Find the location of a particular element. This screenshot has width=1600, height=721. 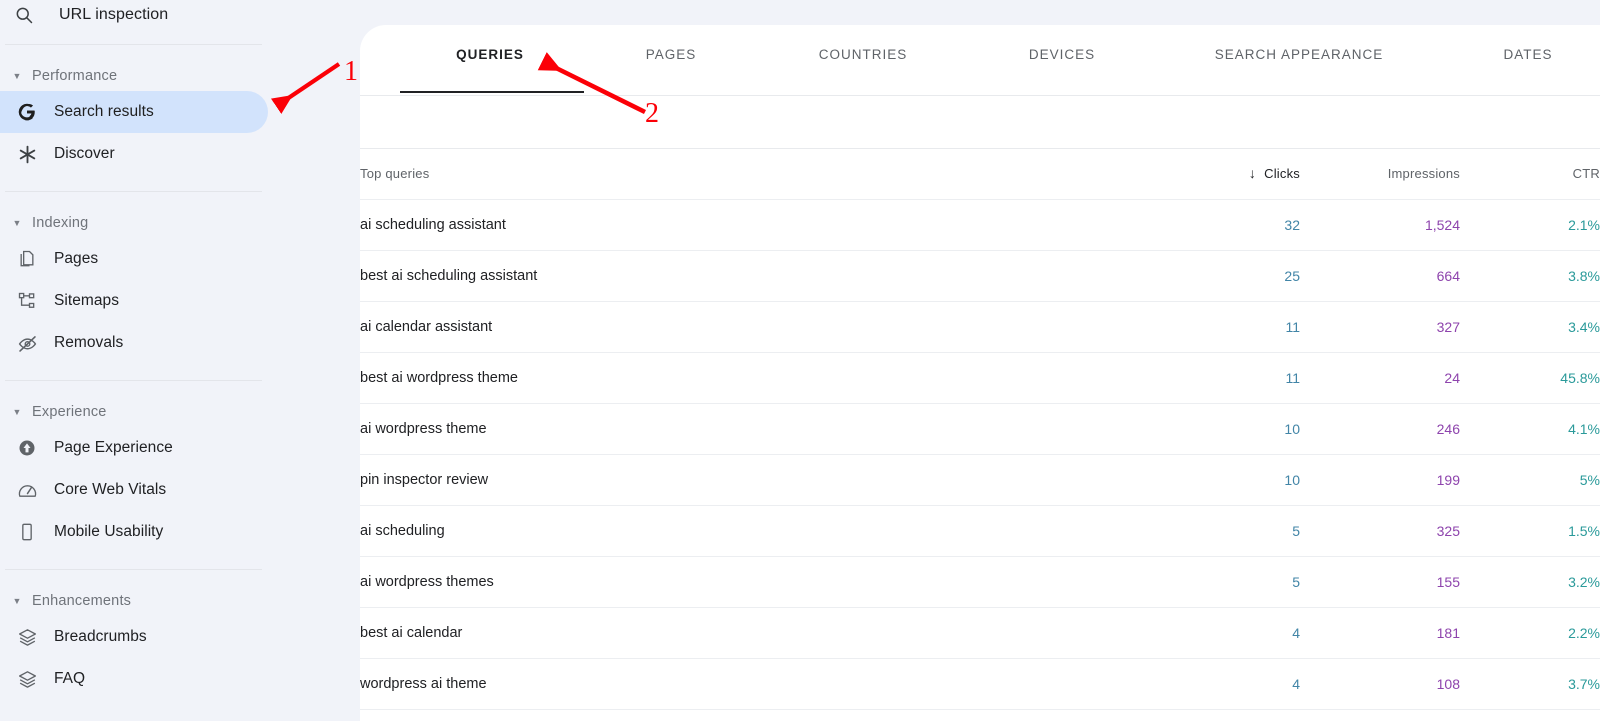

search-icon is located at coordinates (31, 15).